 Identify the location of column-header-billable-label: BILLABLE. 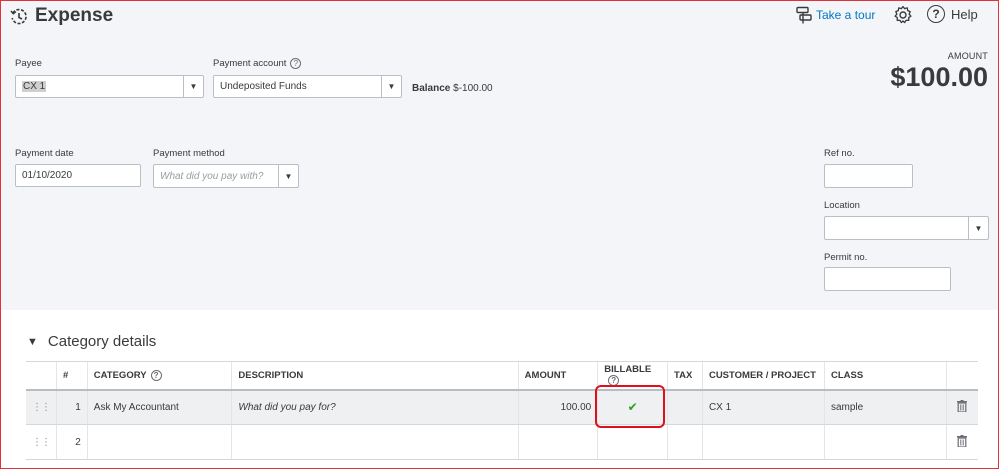
(628, 370).